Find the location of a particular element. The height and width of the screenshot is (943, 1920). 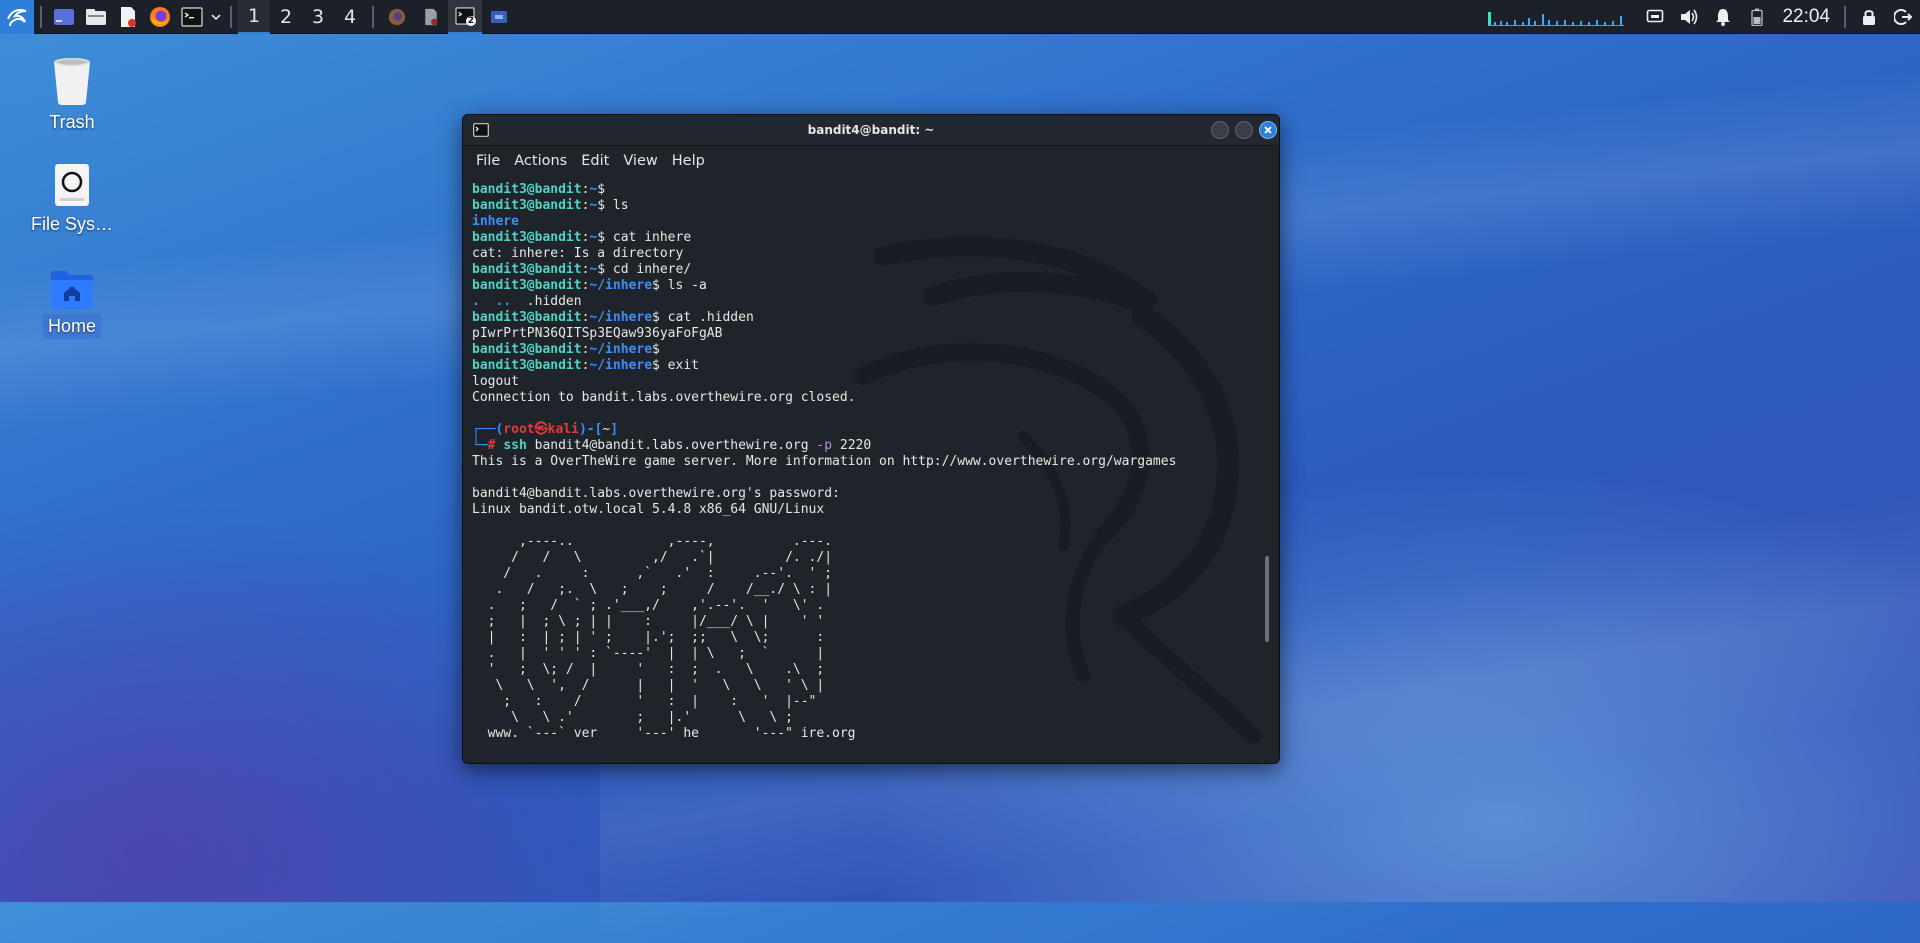

task-window is located at coordinates (499, 17).